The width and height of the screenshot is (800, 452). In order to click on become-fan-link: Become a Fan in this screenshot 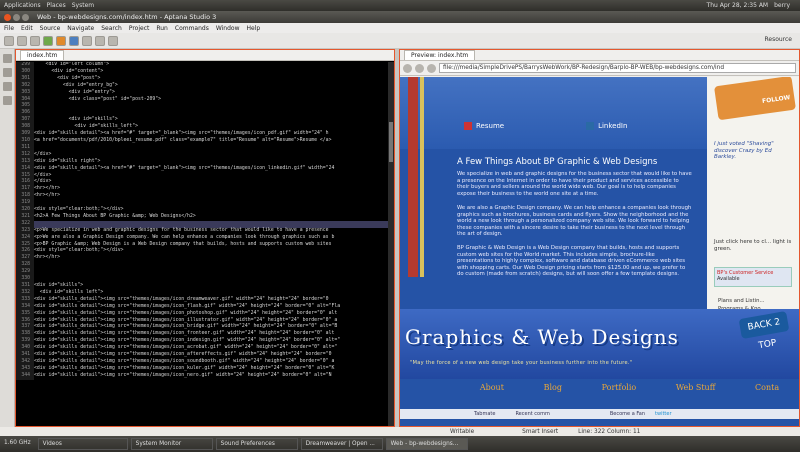, I will do `click(627, 414)`.